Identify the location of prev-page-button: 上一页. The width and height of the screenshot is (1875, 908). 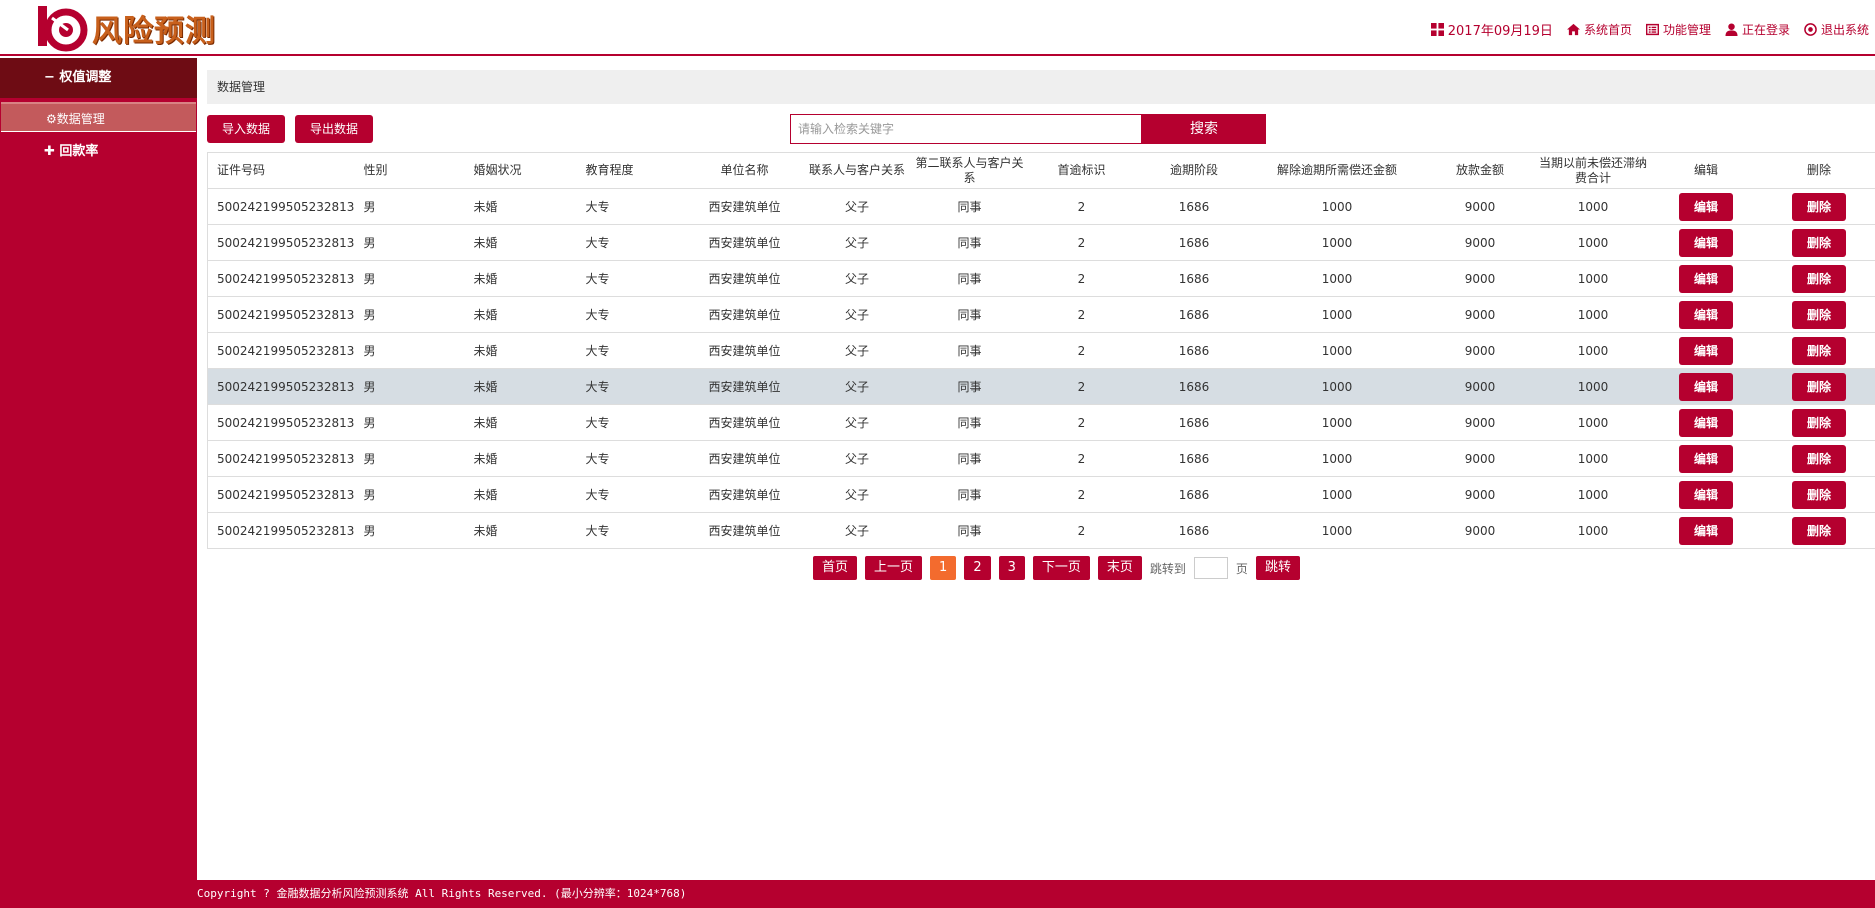
(894, 568).